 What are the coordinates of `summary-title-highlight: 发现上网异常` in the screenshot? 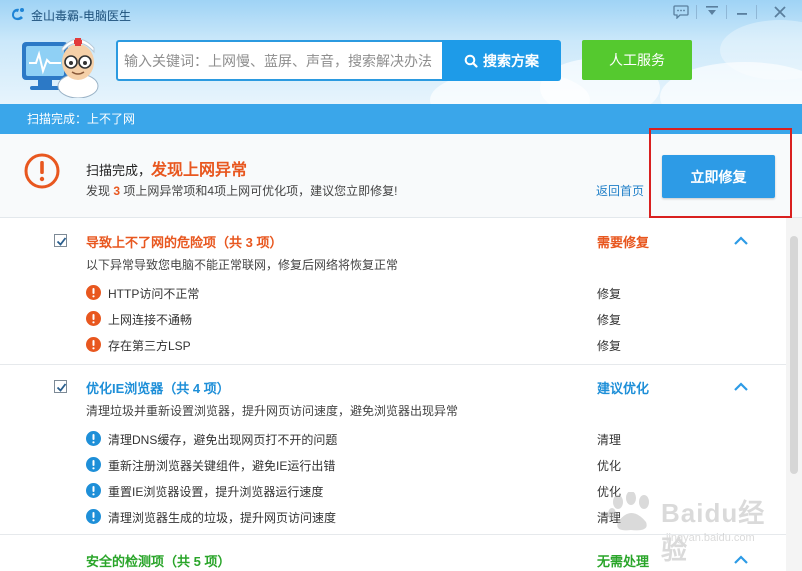 It's located at (199, 170).